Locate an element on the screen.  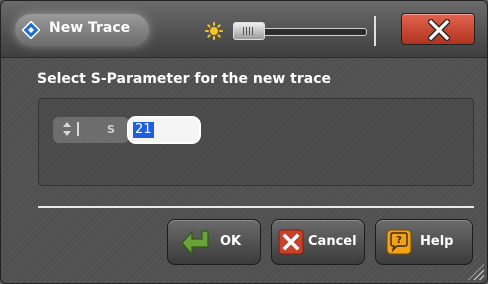
app-logo-icon is located at coordinates (31, 30).